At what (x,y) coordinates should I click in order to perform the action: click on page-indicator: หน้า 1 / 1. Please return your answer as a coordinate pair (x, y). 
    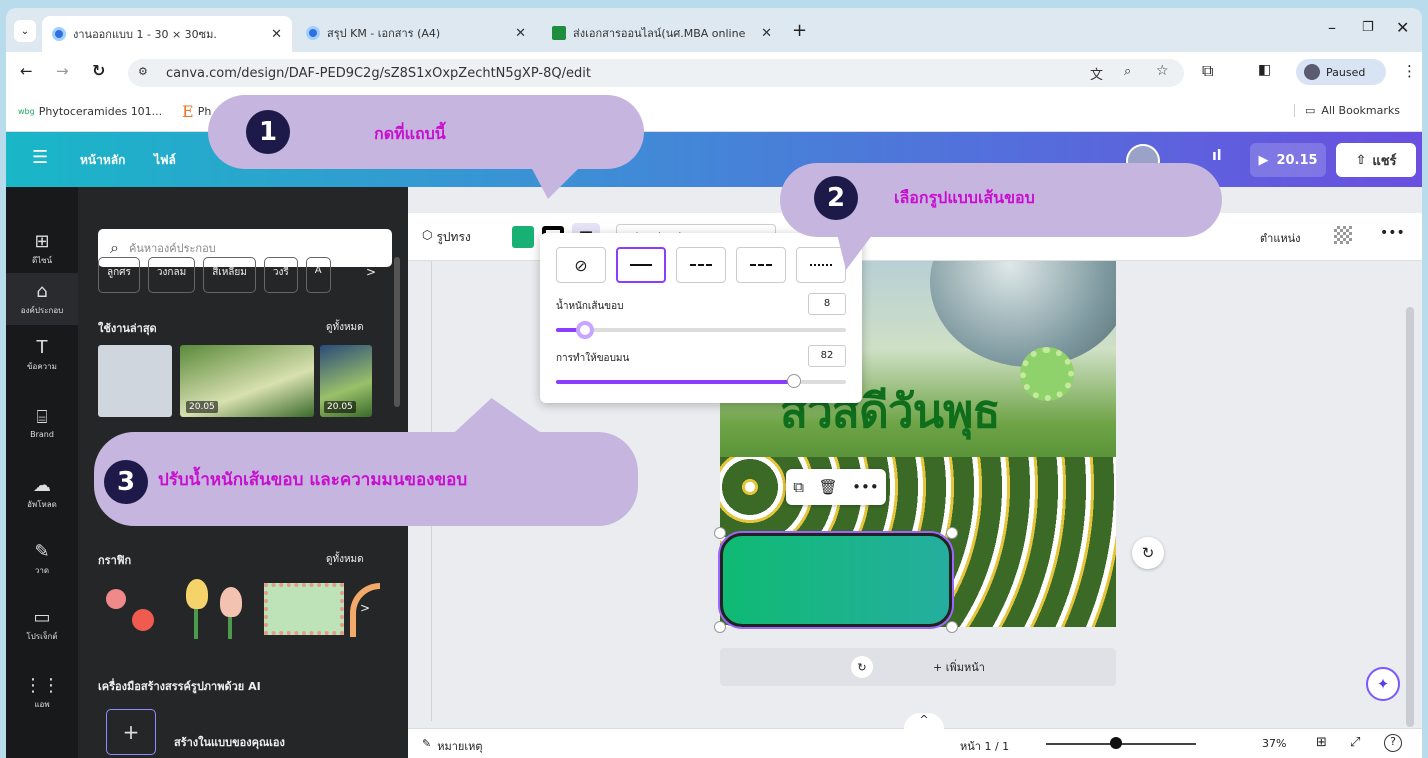
    Looking at the image, I should click on (984, 746).